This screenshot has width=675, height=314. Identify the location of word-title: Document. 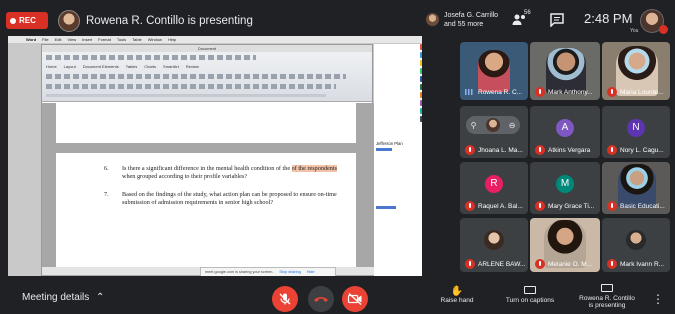
(207, 48).